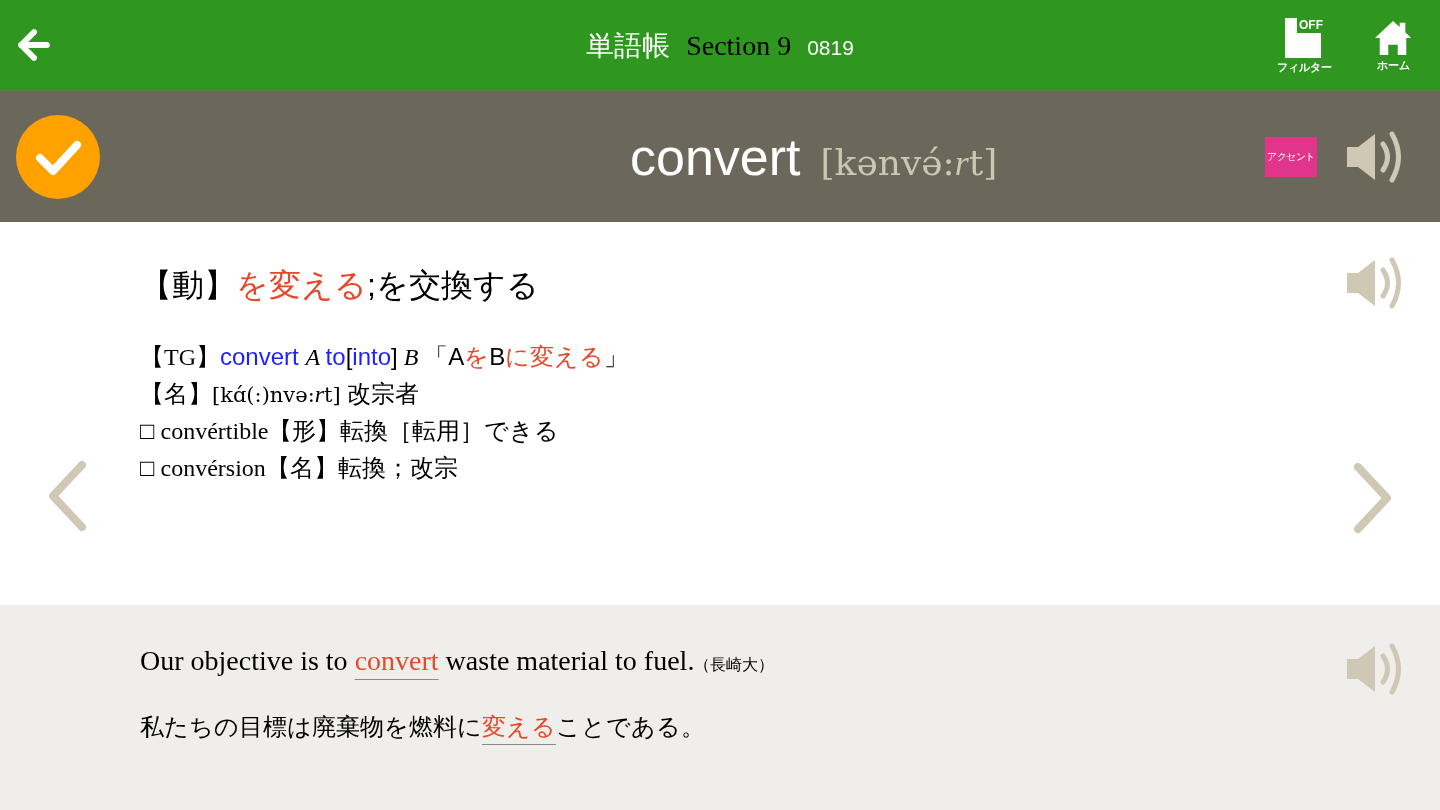 The width and height of the screenshot is (1440, 810). What do you see at coordinates (339, 285) in the screenshot?
I see `meaning-text: 【動】を変える;を交換する` at bounding box center [339, 285].